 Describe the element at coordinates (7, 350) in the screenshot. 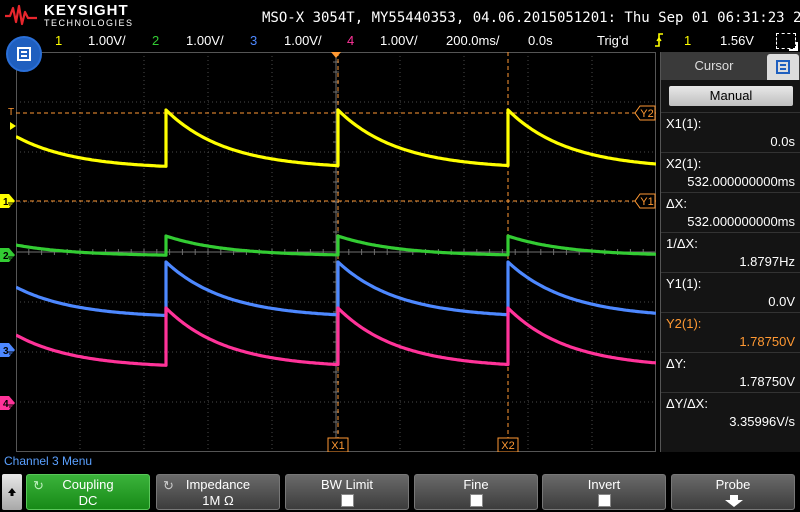

I see `ch3-ground-marker: 3` at that location.